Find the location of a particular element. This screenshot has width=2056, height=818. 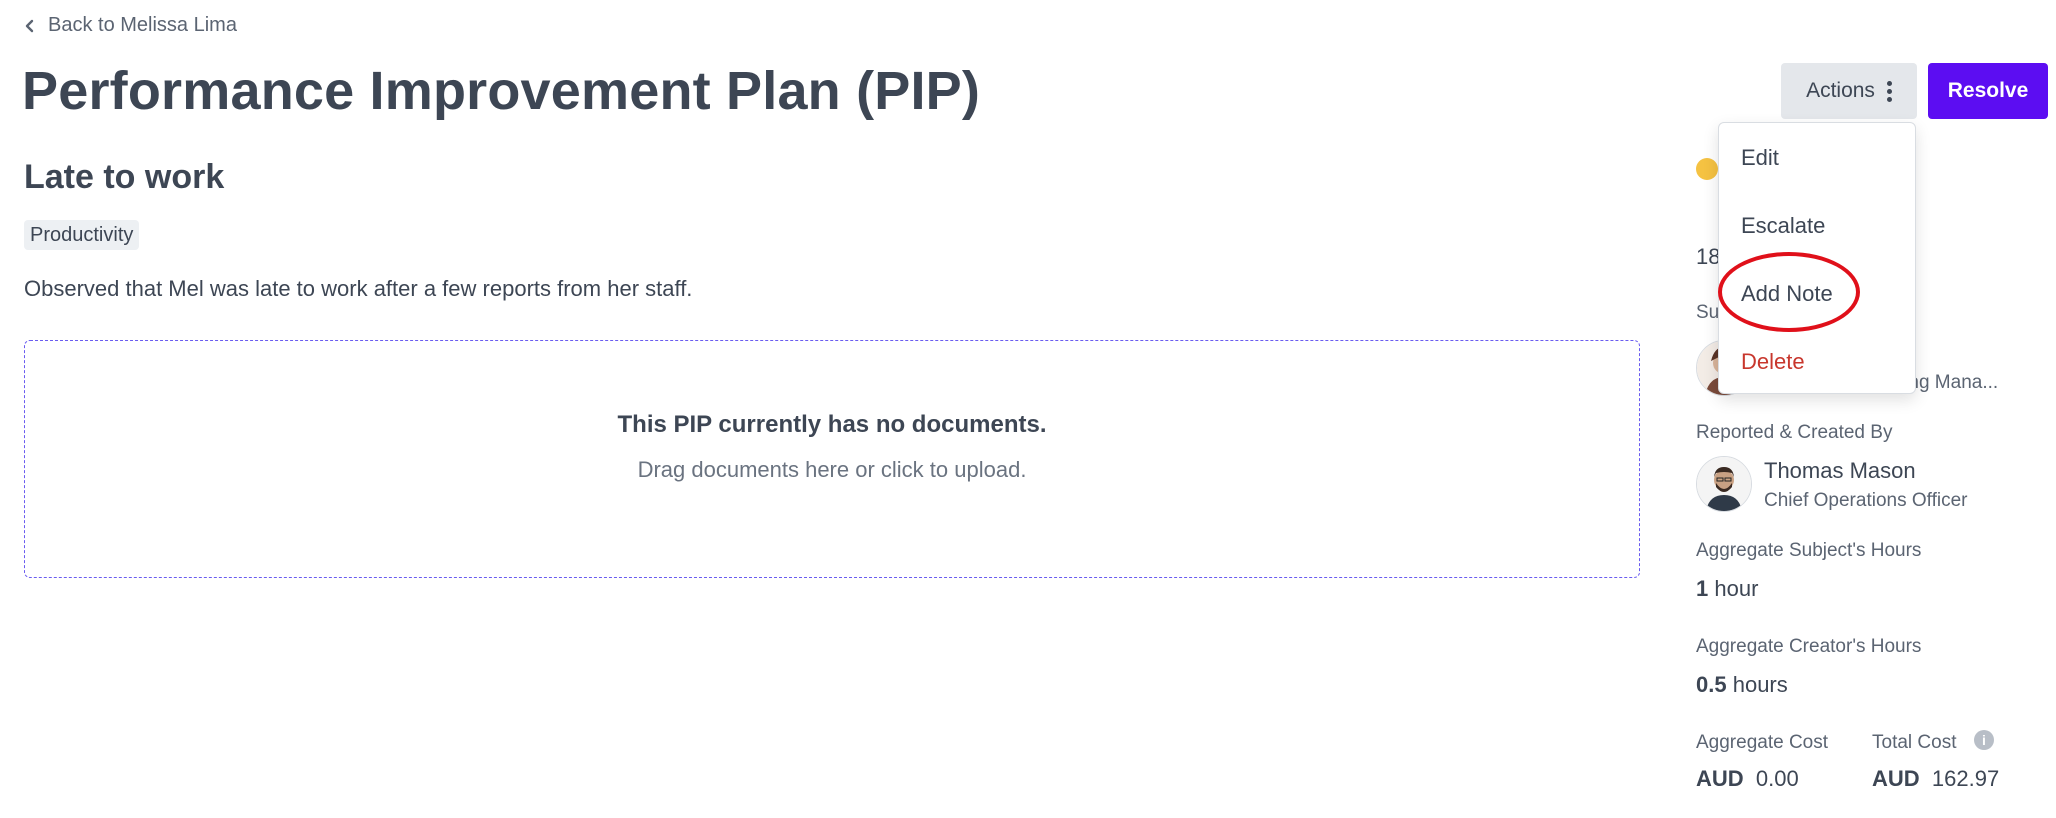

reporter-role: Chief Operations Officer is located at coordinates (1866, 500).